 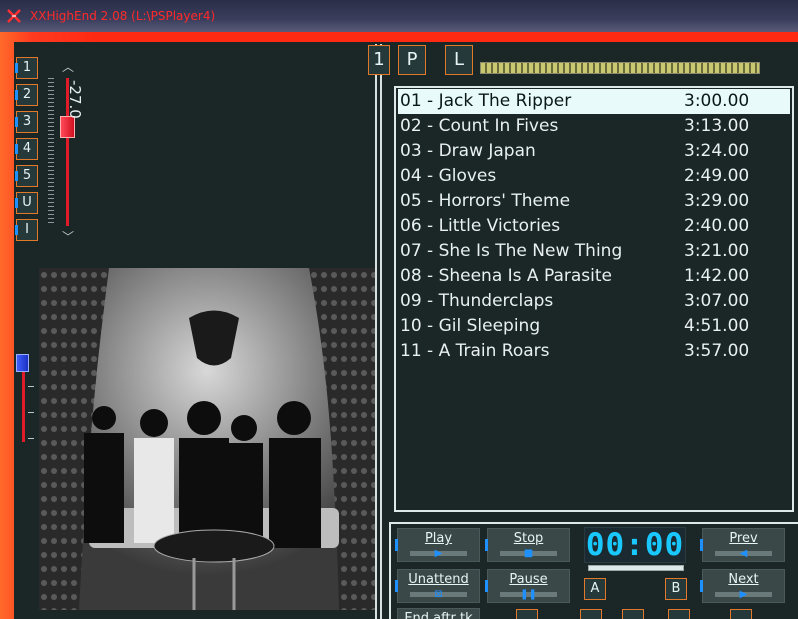 What do you see at coordinates (528, 553) in the screenshot?
I see `stop-icon: ■` at bounding box center [528, 553].